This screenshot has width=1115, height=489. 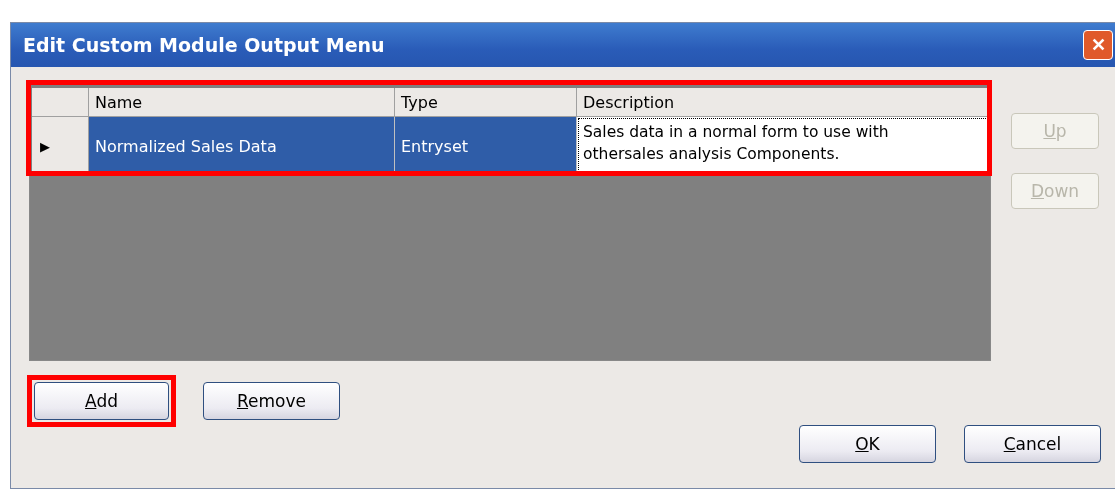 I want to click on close-button: ✕, so click(x=1098, y=45).